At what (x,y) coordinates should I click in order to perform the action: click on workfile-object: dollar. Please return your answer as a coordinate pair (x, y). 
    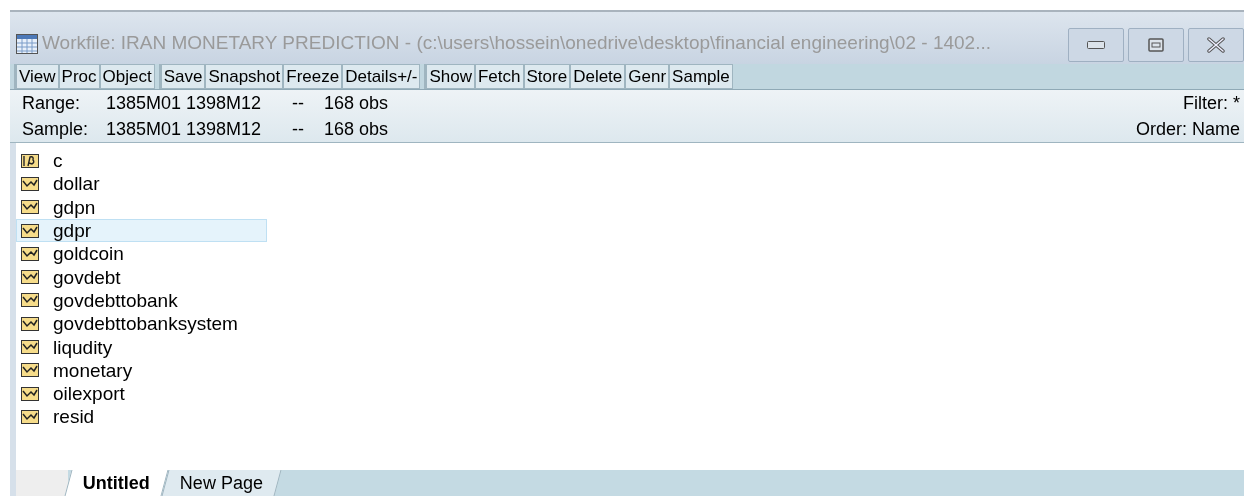
    Looking at the image, I should click on (141, 184).